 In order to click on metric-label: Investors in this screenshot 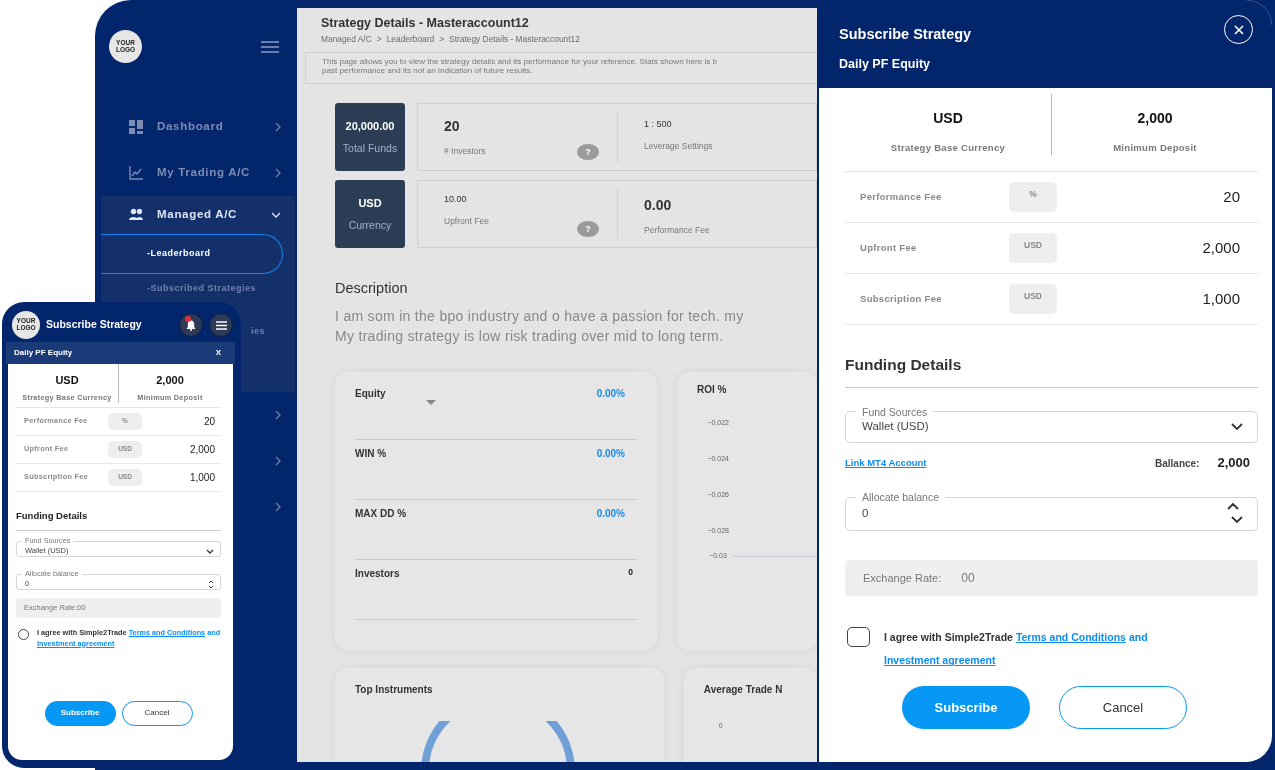, I will do `click(377, 574)`.